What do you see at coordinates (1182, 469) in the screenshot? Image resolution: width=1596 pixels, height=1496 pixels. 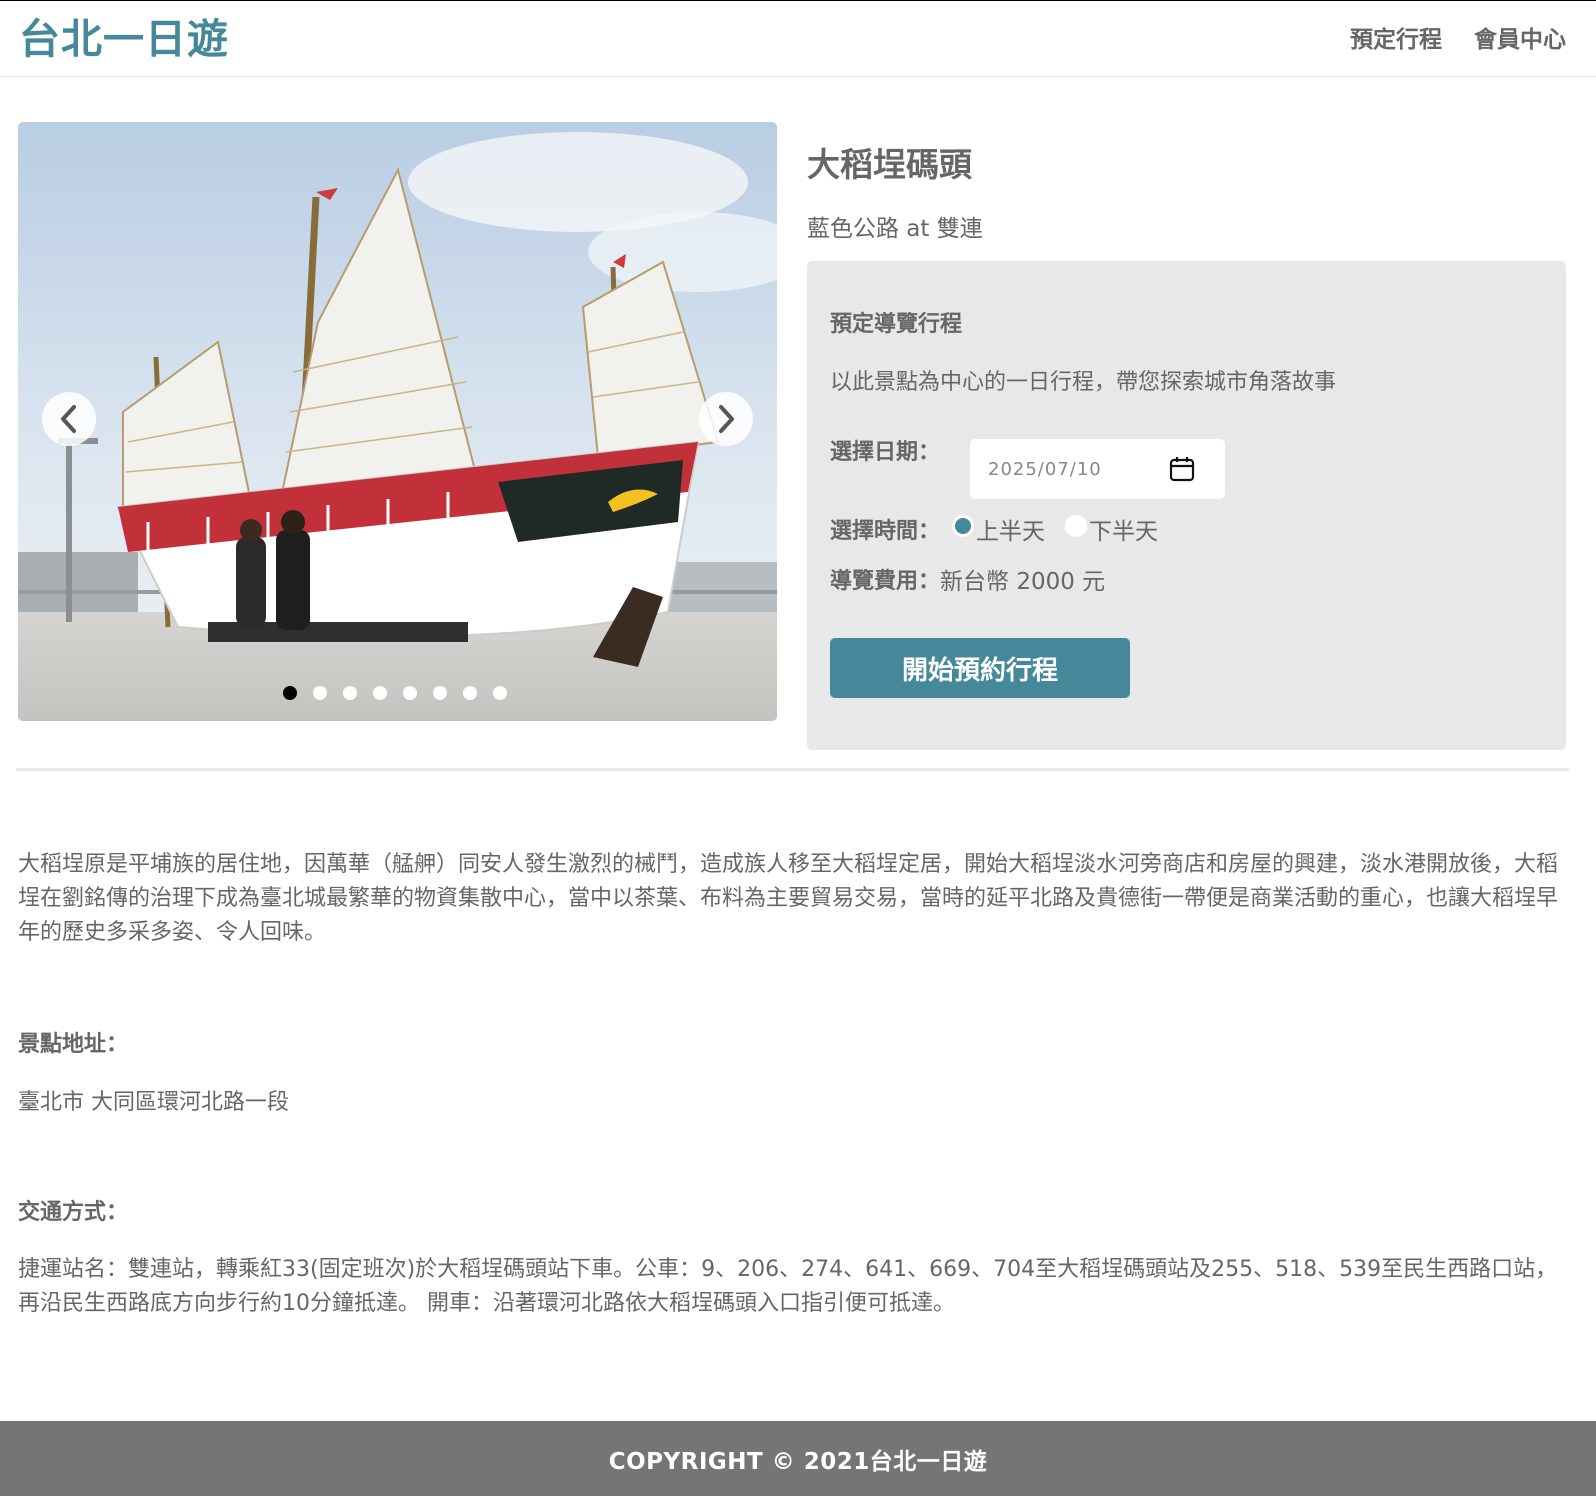 I see `calendar-icon` at bounding box center [1182, 469].